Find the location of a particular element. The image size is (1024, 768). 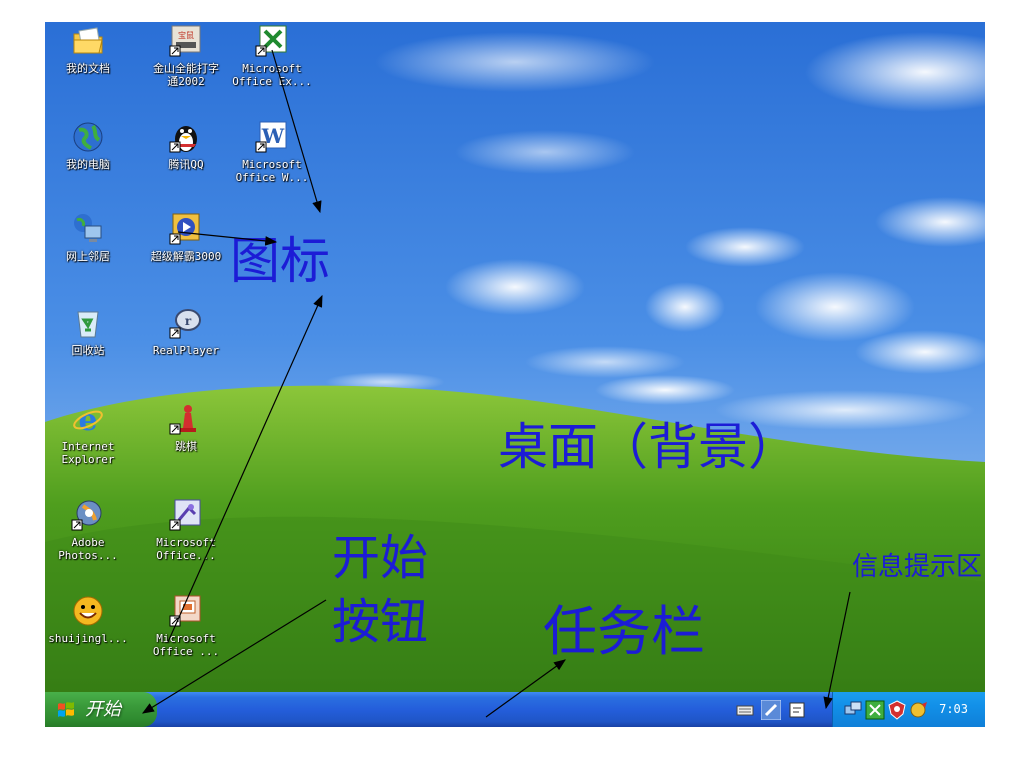

annotation-notification-area: 信息提示区 is located at coordinates (917, 567).